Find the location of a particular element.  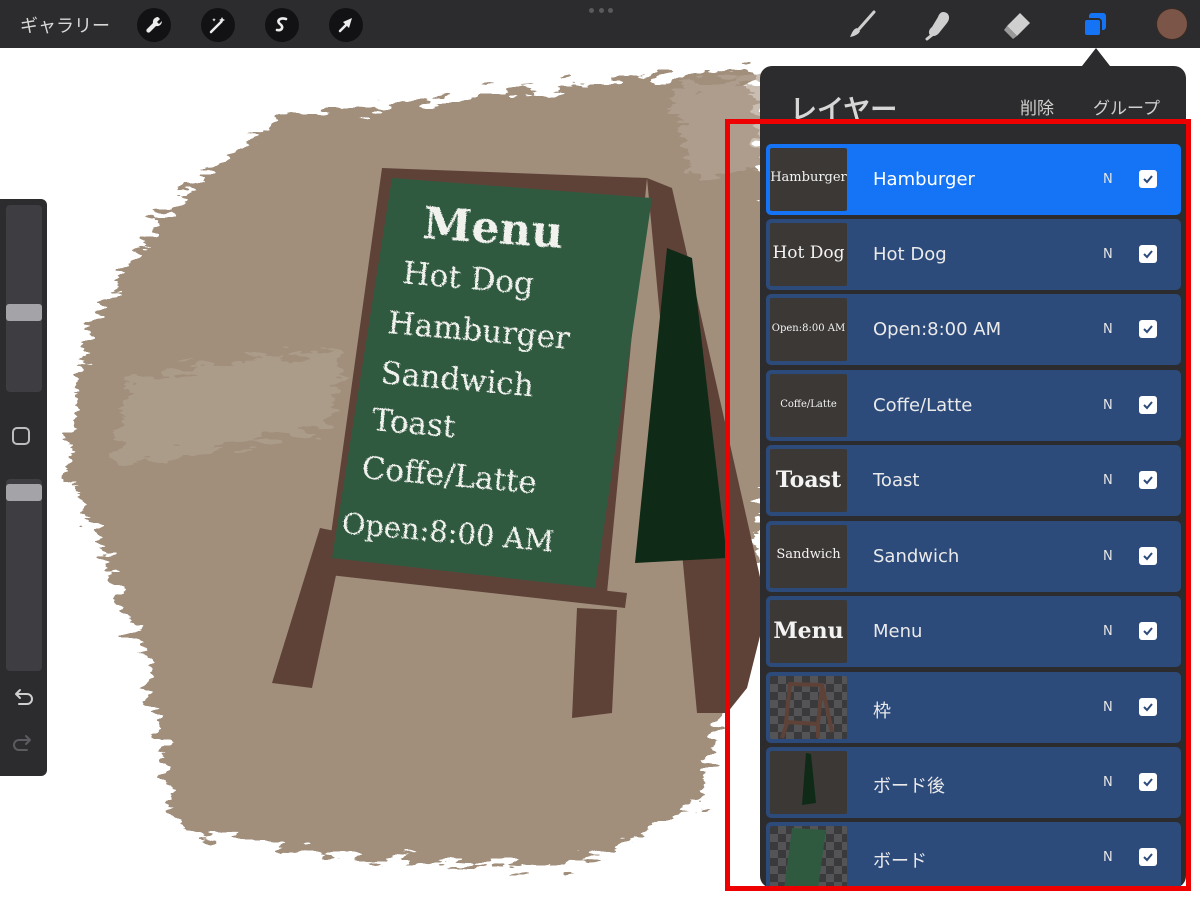

layers-icon is located at coordinates (1095, 25).